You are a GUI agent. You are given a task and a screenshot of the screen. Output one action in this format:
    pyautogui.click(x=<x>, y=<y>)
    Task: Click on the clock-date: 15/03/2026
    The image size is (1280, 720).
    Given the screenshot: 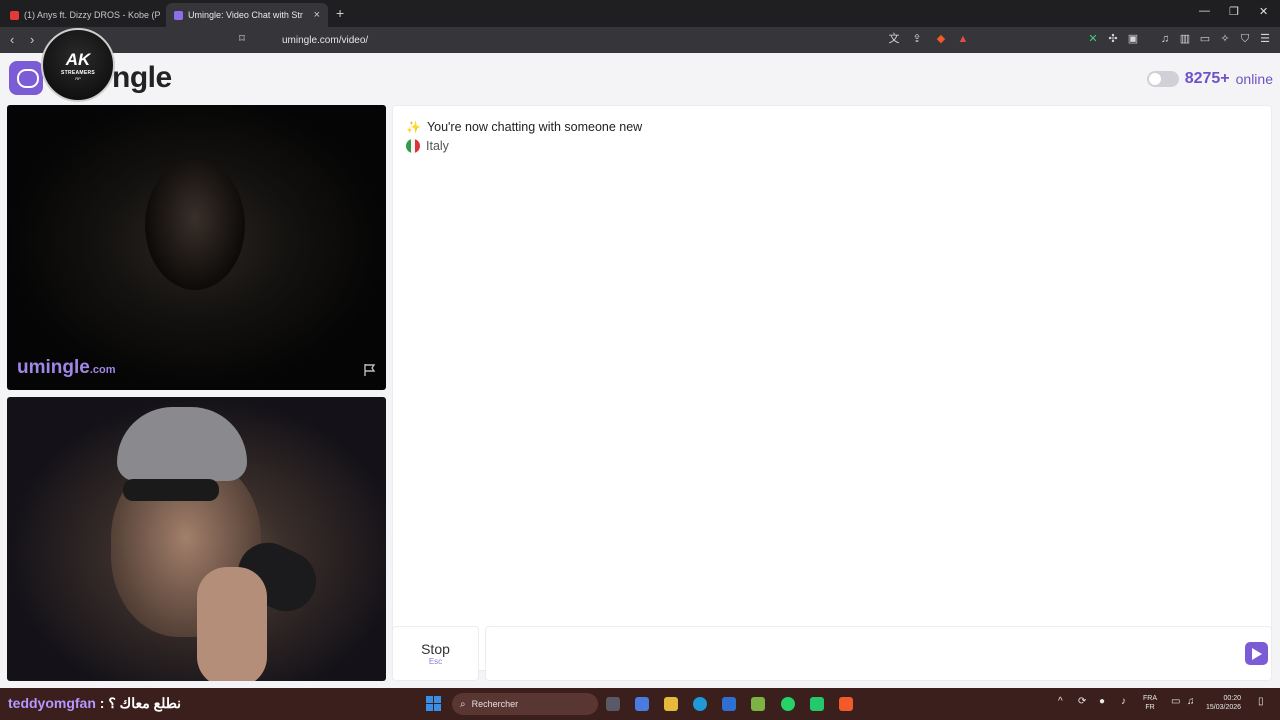 What is the action you would take?
    pyautogui.click(x=1224, y=707)
    